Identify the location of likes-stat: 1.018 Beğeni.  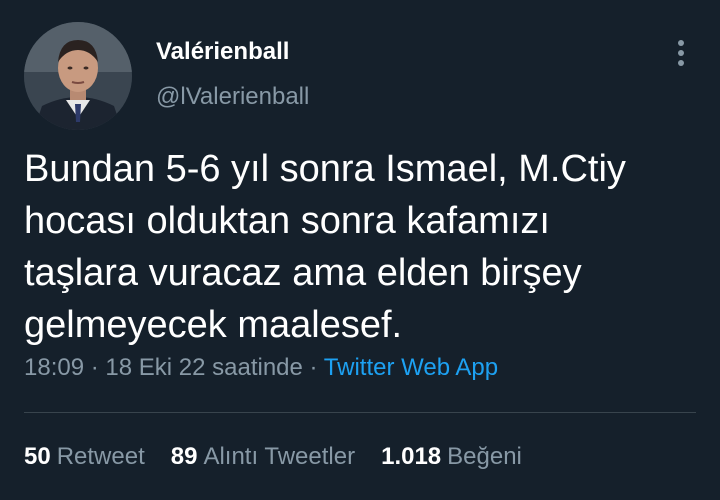
(451, 457).